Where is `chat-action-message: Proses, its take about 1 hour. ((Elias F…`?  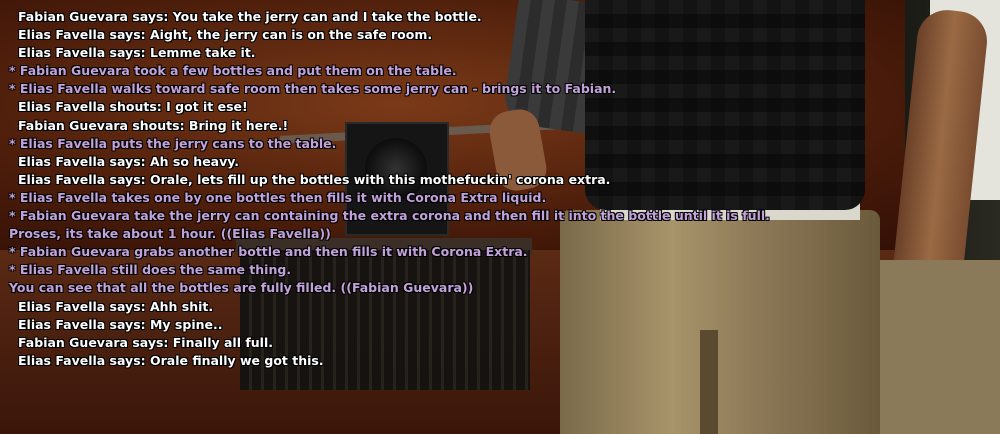
chat-action-message: Proses, its take about 1 hour. ((Elias F… is located at coordinates (170, 234).